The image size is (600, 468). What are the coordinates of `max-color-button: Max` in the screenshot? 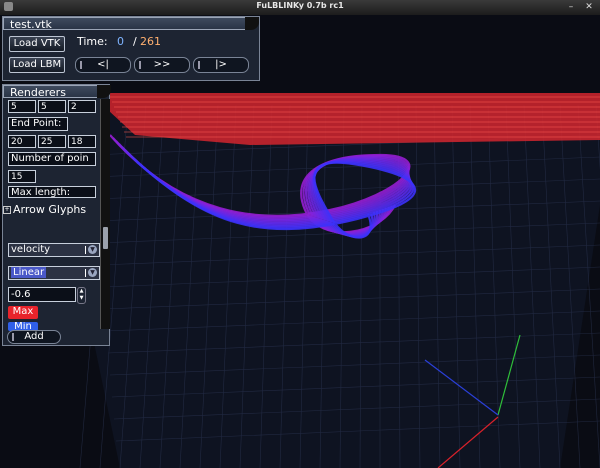 It's located at (23, 312).